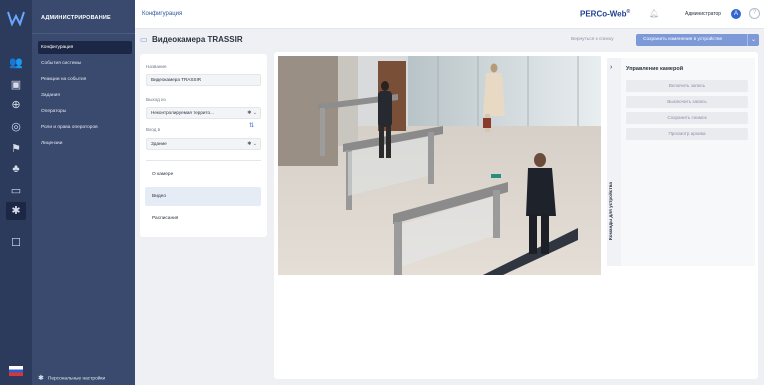 This screenshot has width=764, height=385. What do you see at coordinates (16, 105) in the screenshot?
I see `reactions-icon: ⊕` at bounding box center [16, 105].